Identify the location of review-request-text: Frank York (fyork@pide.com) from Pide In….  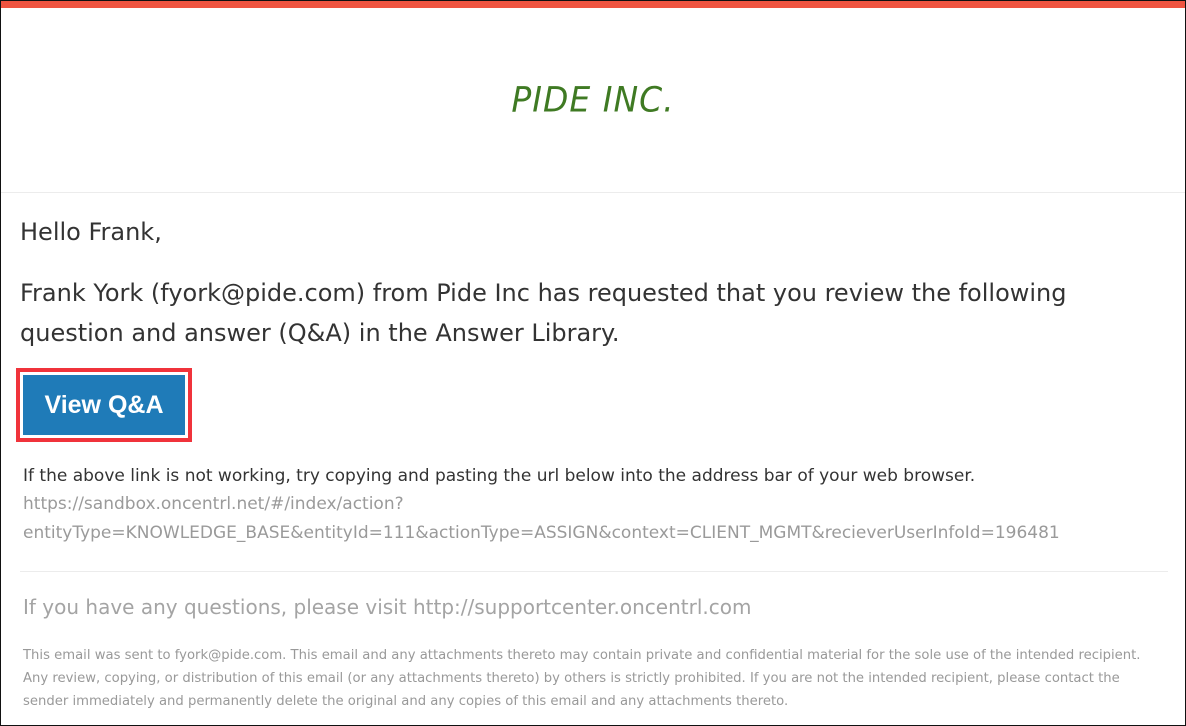
(543, 313).